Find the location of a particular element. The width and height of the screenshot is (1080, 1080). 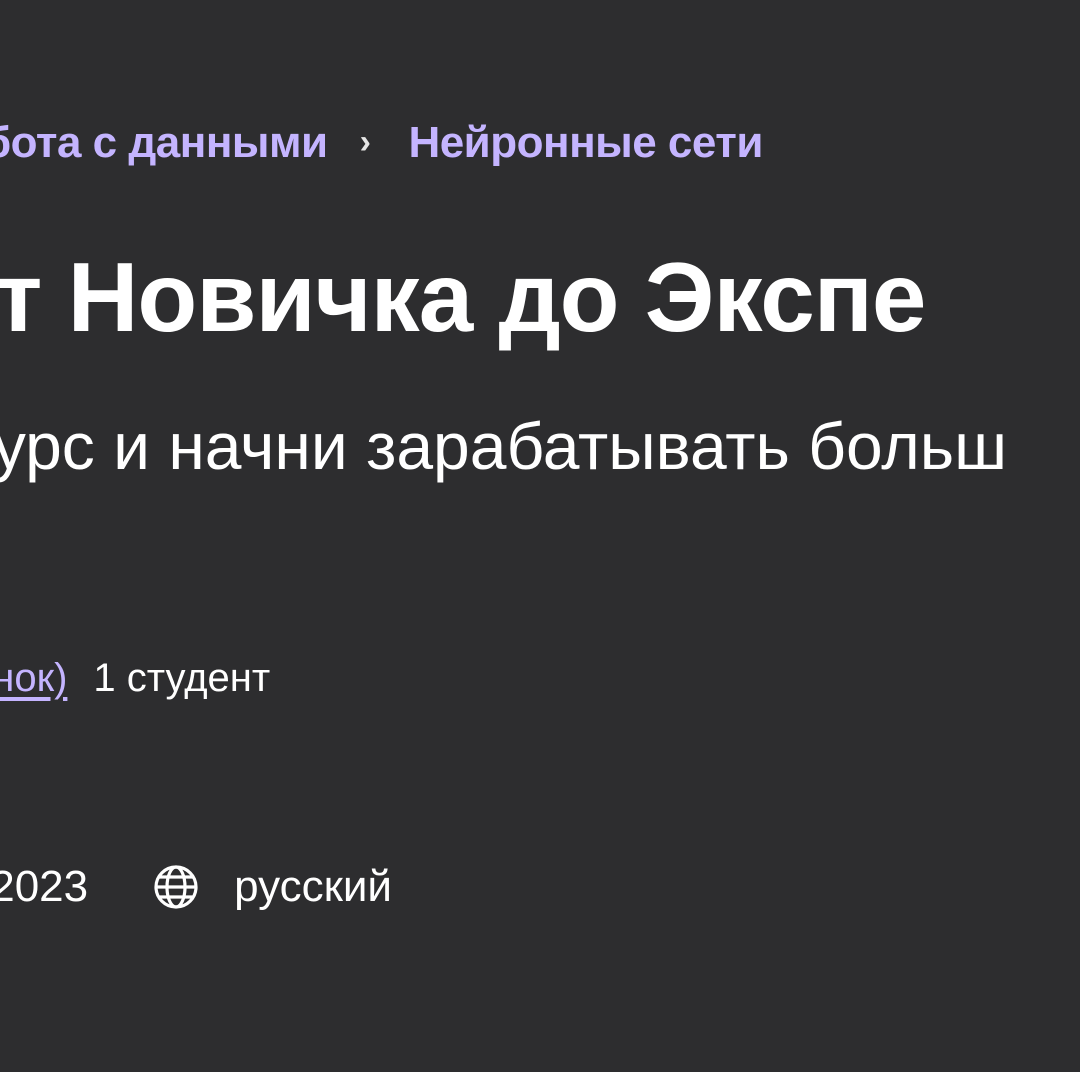

student-count: 1 студент is located at coordinates (182, 678).